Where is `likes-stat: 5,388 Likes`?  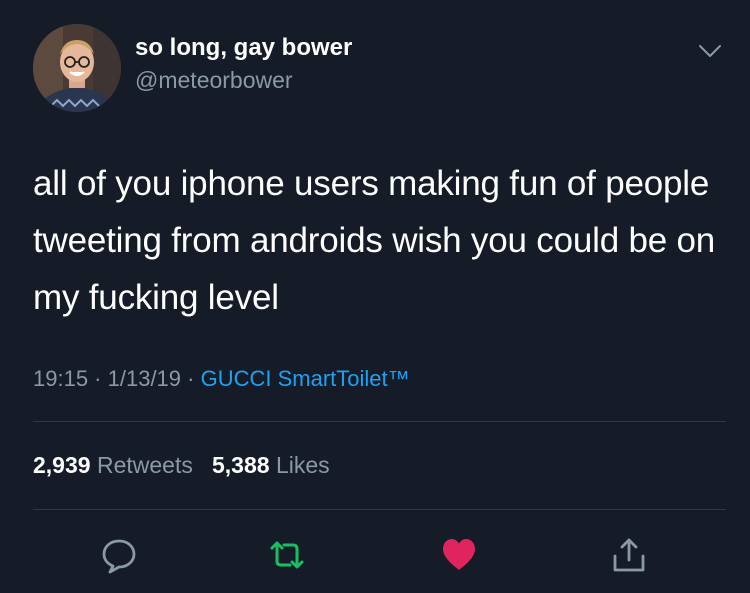 likes-stat: 5,388 Likes is located at coordinates (271, 465).